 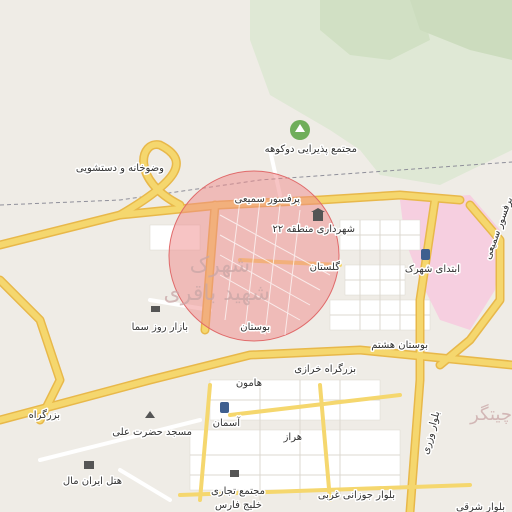 I want to click on label-municipality: شهرداری منطقه ۲۲, so click(x=314, y=230).